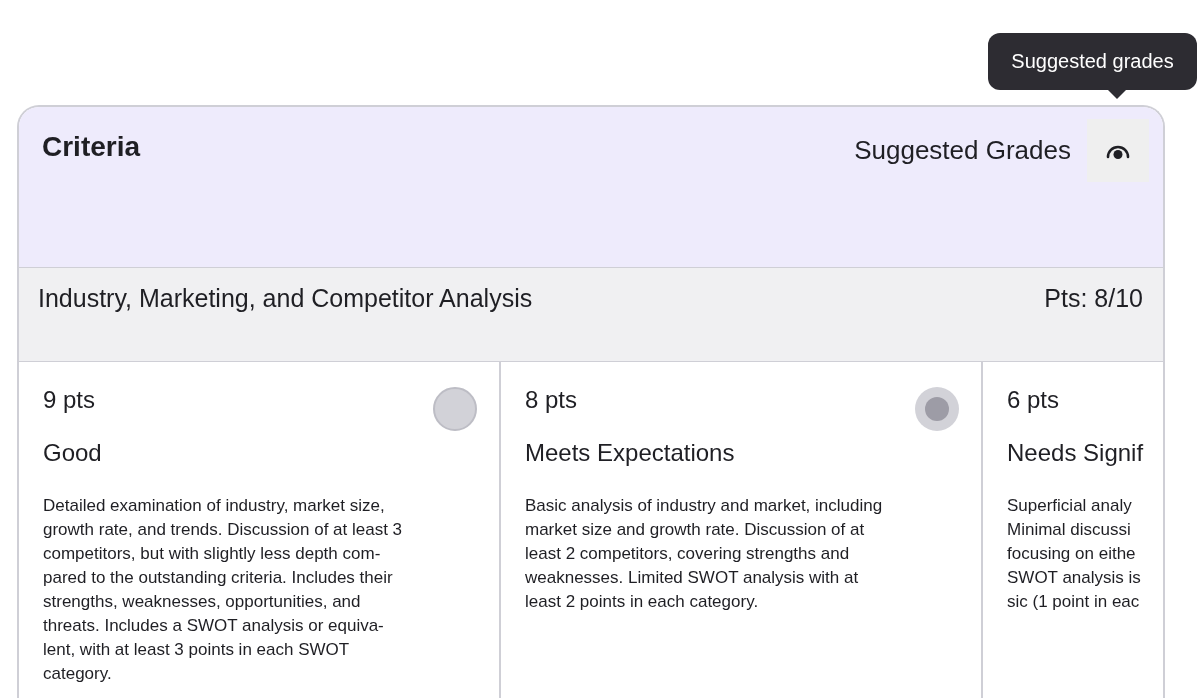  I want to click on criterion-name: Industry, Marketing, and Competitor Analysis, so click(285, 299).